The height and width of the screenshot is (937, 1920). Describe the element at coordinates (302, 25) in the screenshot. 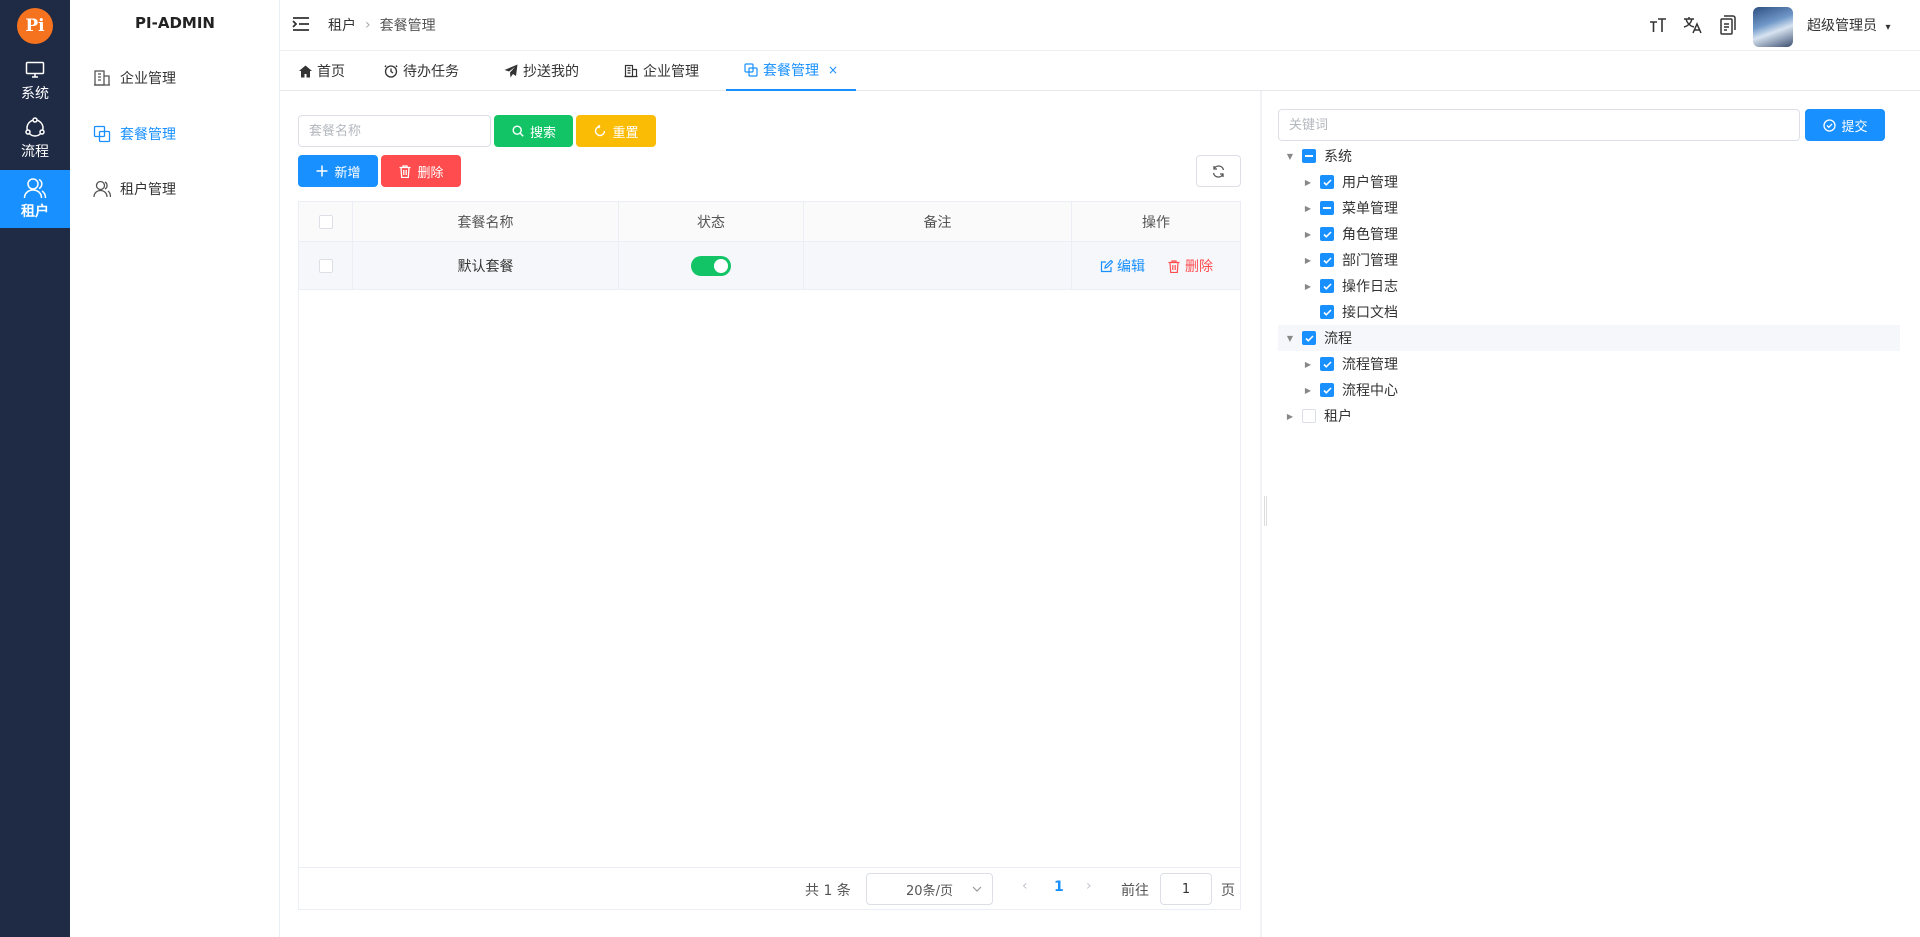

I see `menu-toggle-icon` at that location.